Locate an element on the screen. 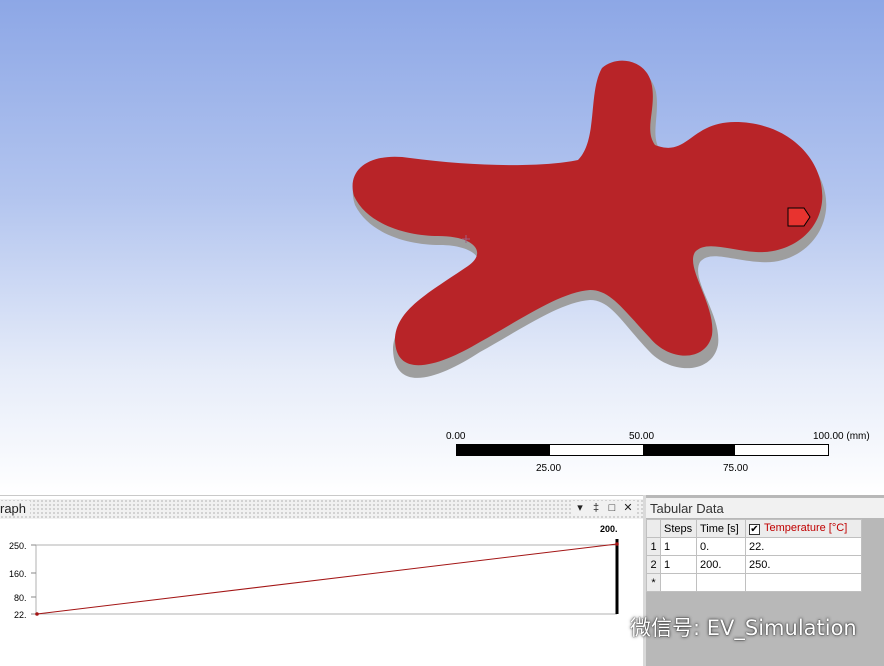 The width and height of the screenshot is (884, 666). time-cursor-label: 200. is located at coordinates (609, 529).